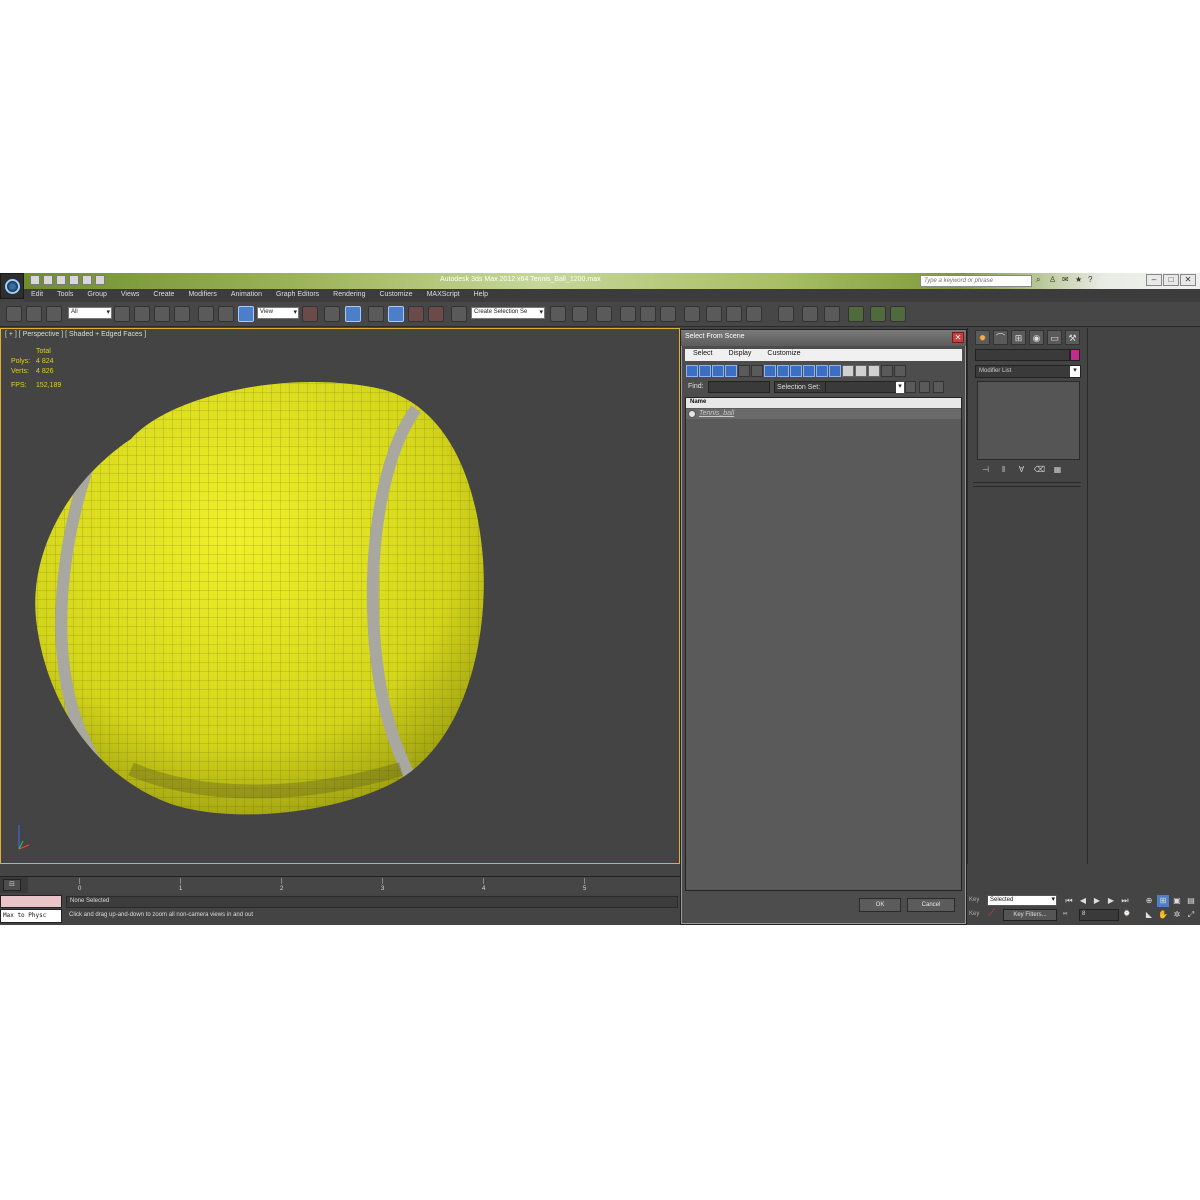  What do you see at coordinates (731, 371) in the screenshot?
I see `display-cameras-icon` at bounding box center [731, 371].